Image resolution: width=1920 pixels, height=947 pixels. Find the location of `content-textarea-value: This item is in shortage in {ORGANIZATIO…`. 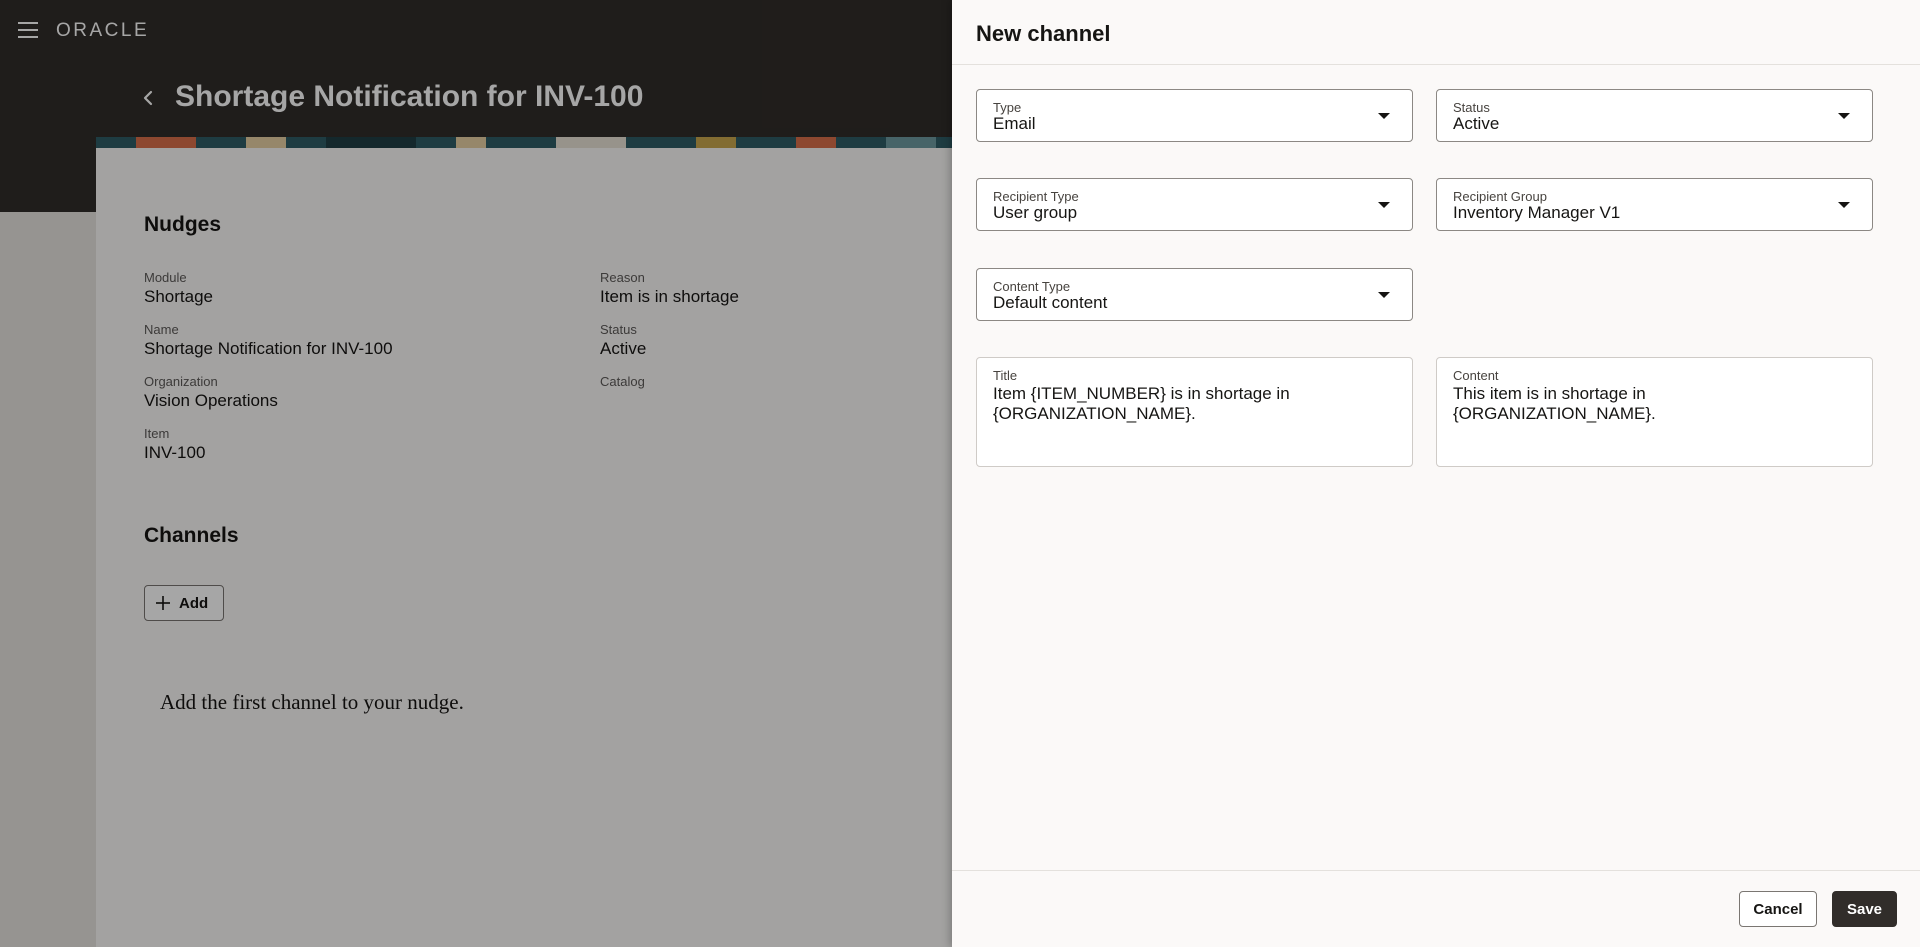

content-textarea-value: This item is in shortage in {ORGANIZATIO… is located at coordinates (1554, 403).